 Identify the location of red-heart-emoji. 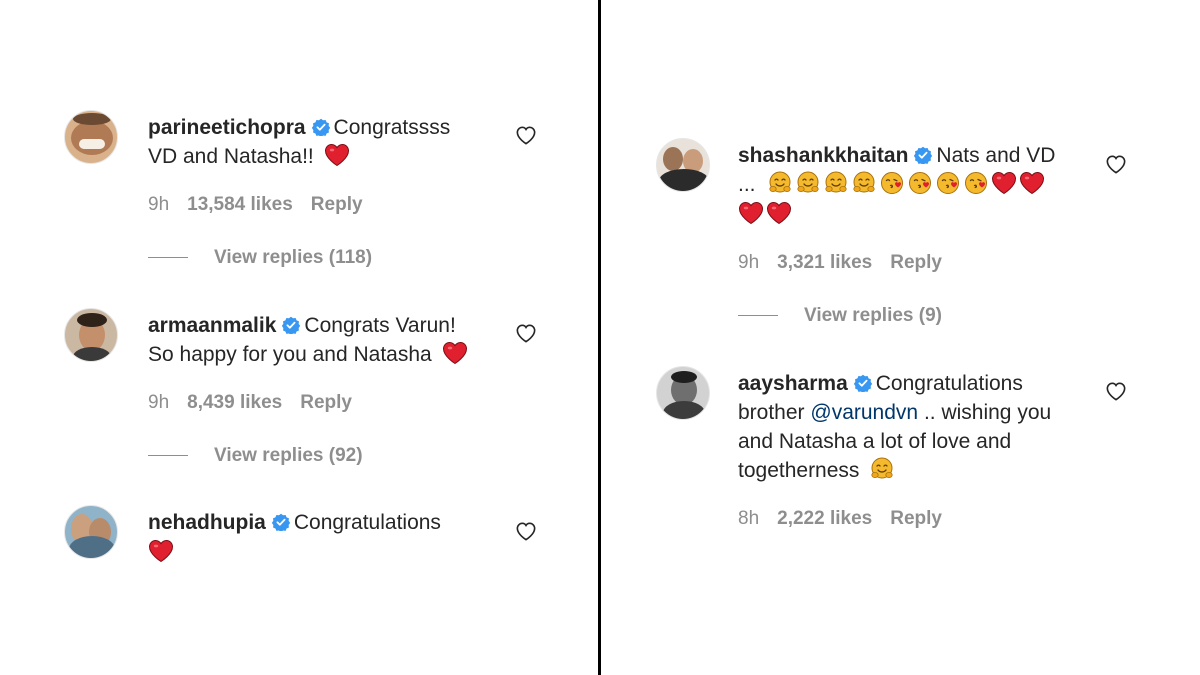
(161, 551).